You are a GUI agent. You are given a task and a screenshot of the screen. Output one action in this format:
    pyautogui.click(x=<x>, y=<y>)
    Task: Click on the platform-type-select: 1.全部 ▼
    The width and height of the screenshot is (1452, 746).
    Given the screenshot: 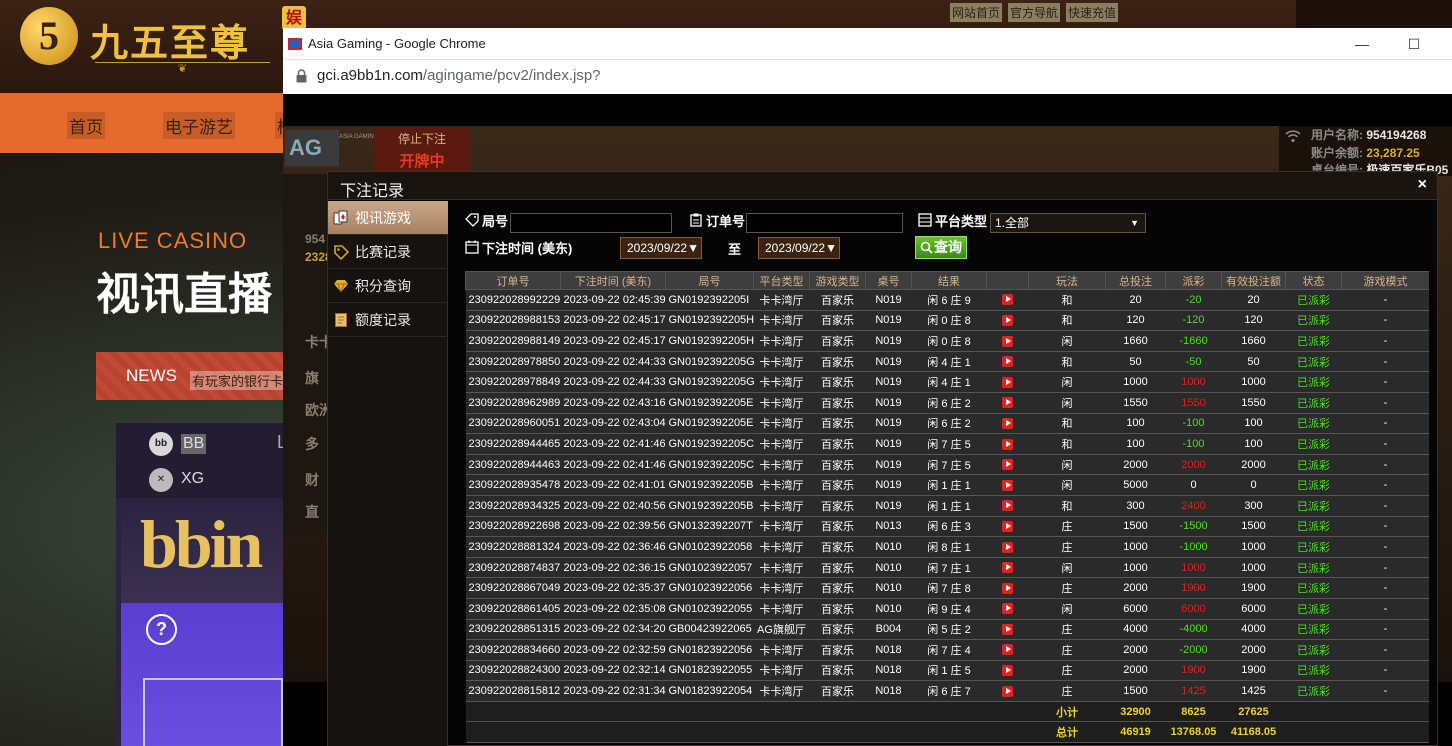 What is the action you would take?
    pyautogui.click(x=1068, y=223)
    